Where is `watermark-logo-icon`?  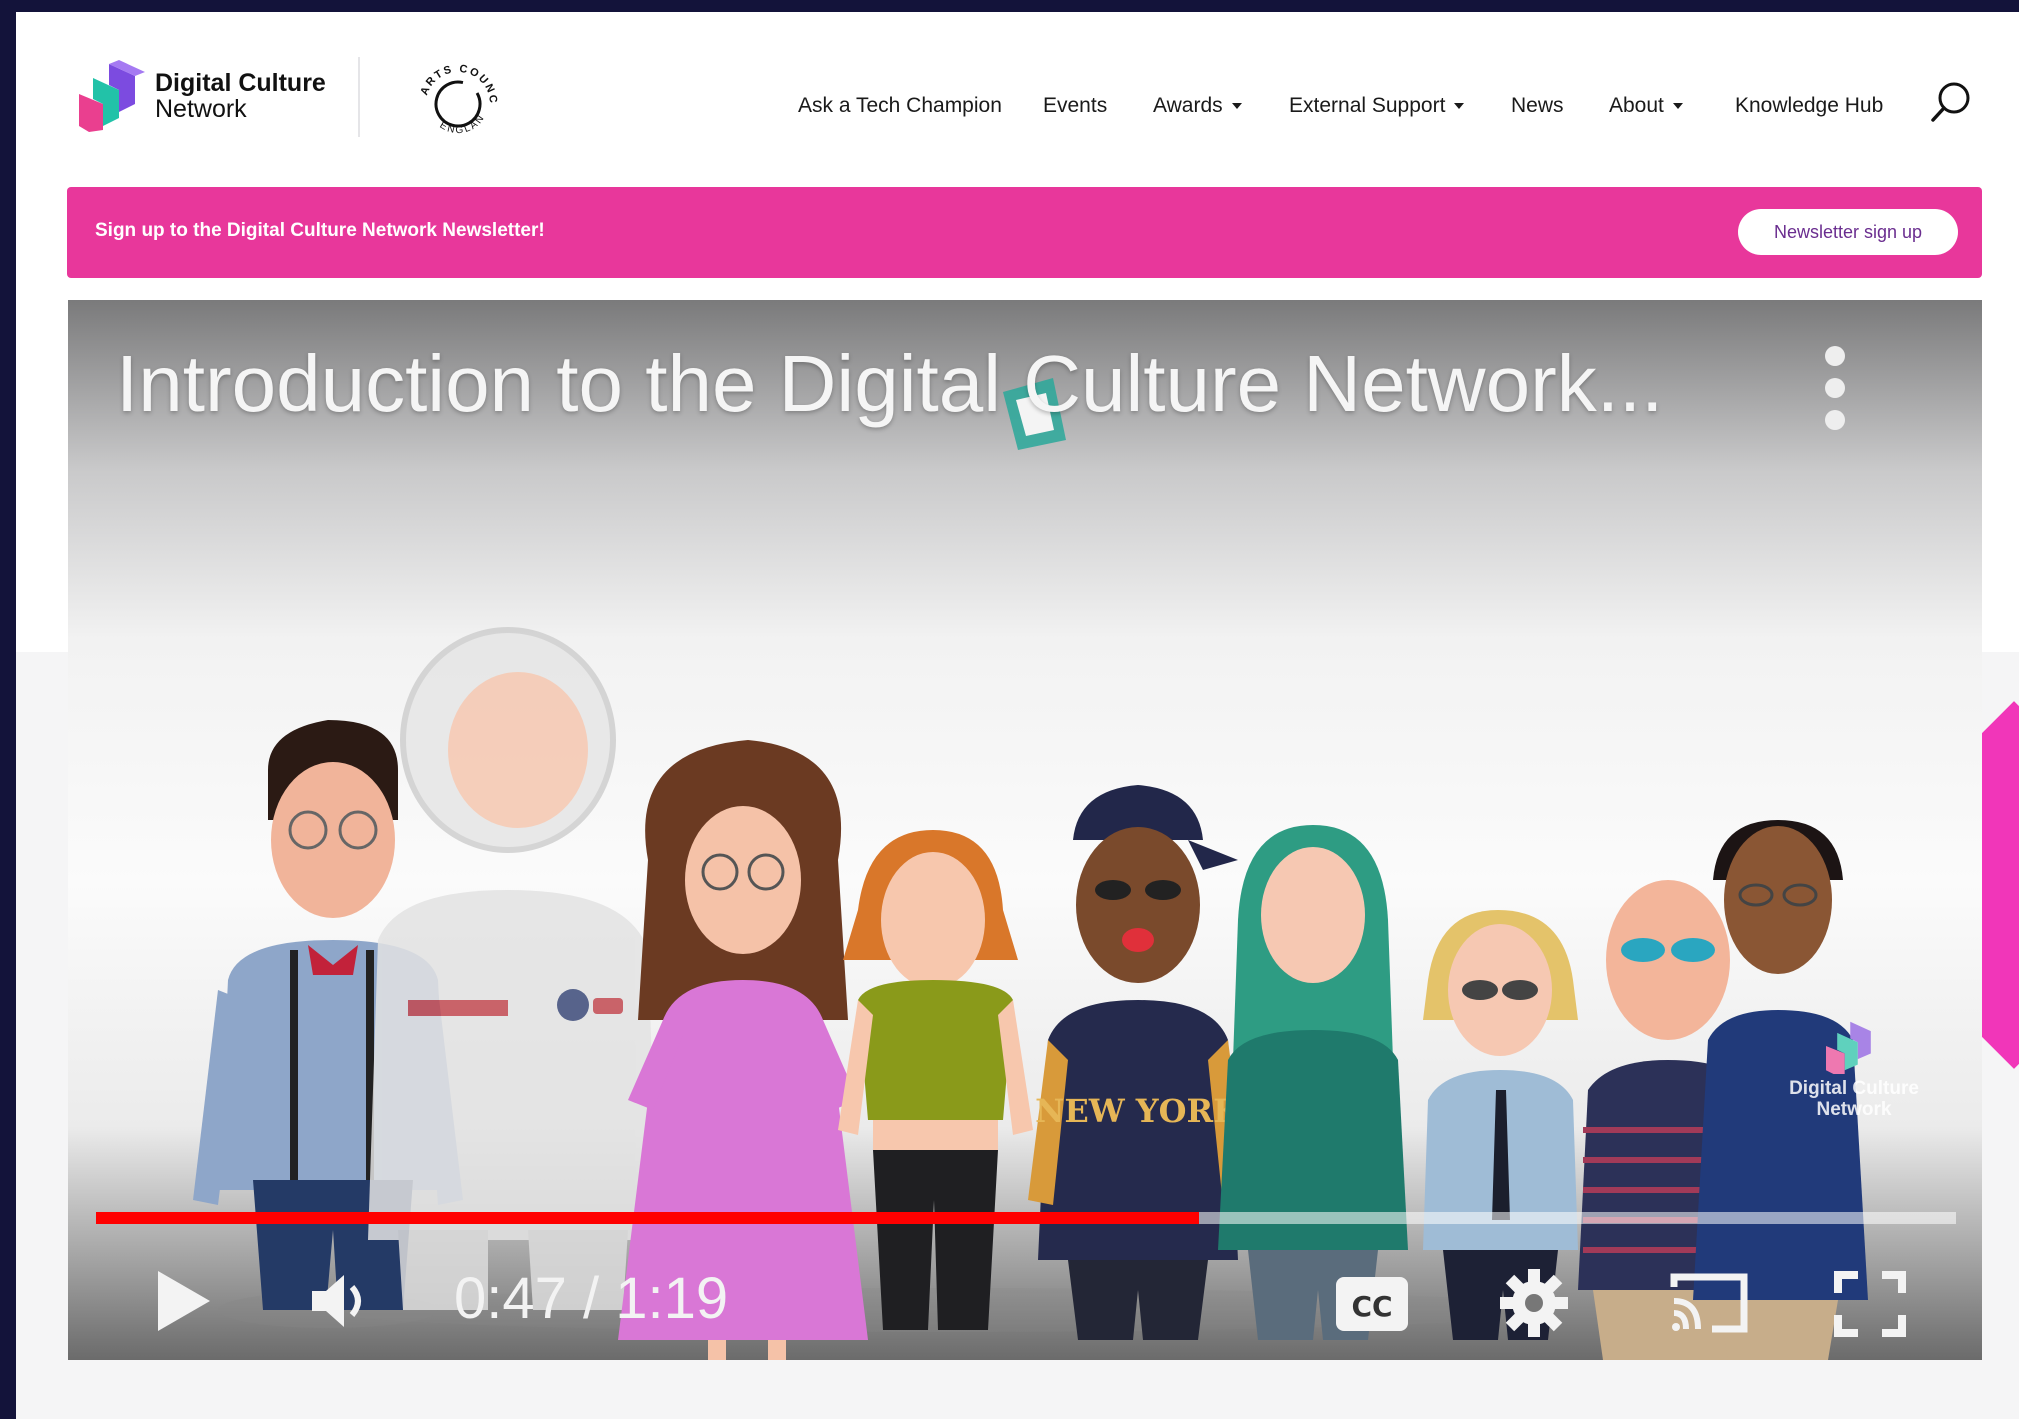 watermark-logo-icon is located at coordinates (1848, 1047).